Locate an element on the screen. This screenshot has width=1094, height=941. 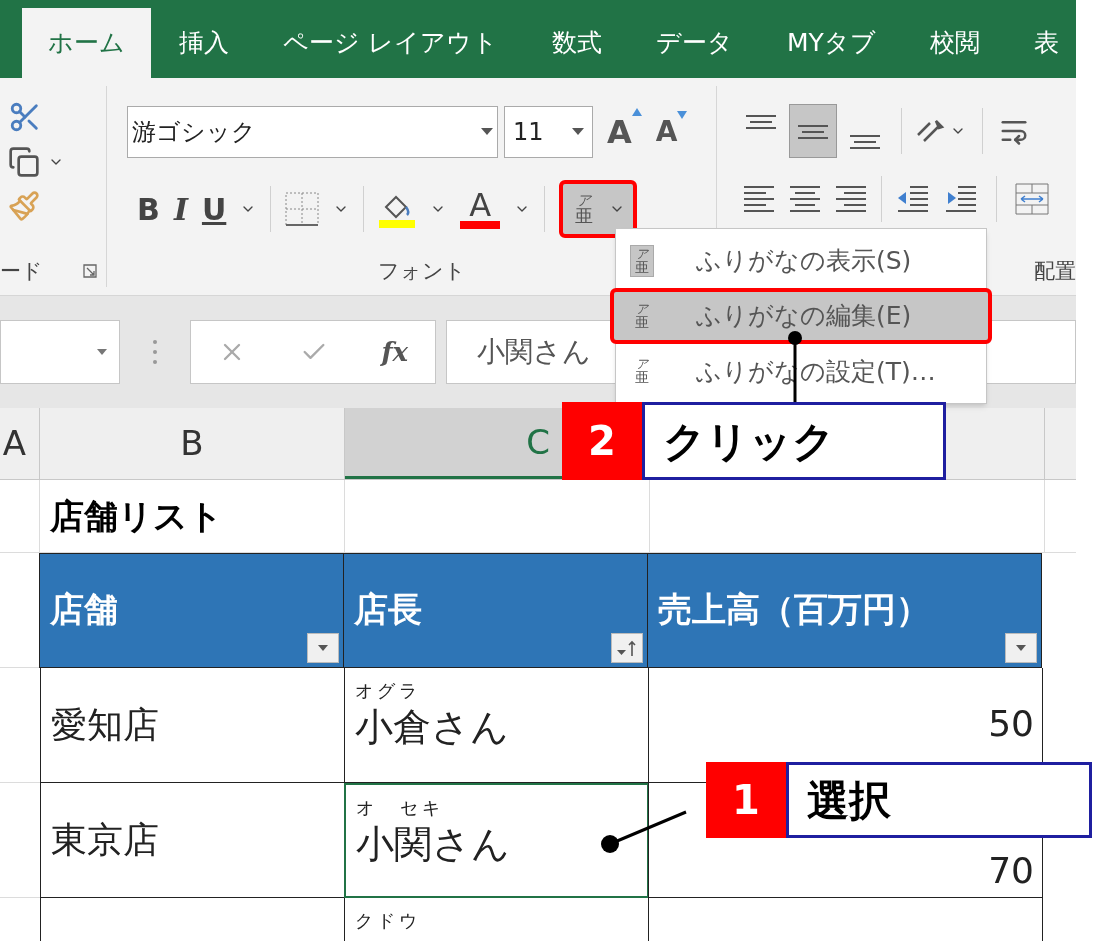
group-label: ード is located at coordinates (21, 271).